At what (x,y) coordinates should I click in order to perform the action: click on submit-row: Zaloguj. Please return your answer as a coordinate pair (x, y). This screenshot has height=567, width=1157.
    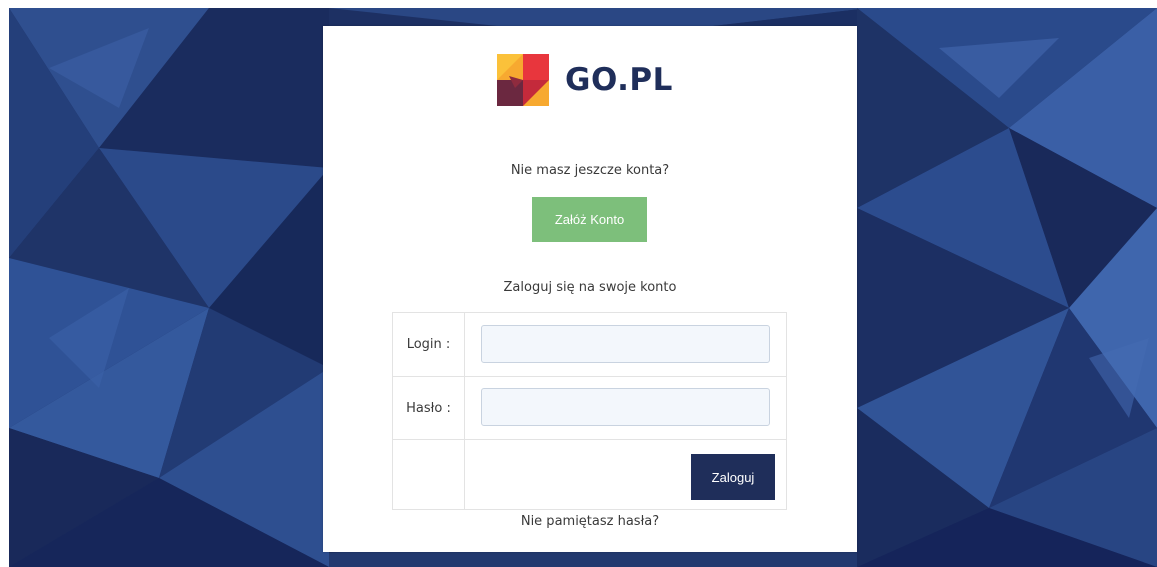
    Looking at the image, I should click on (589, 474).